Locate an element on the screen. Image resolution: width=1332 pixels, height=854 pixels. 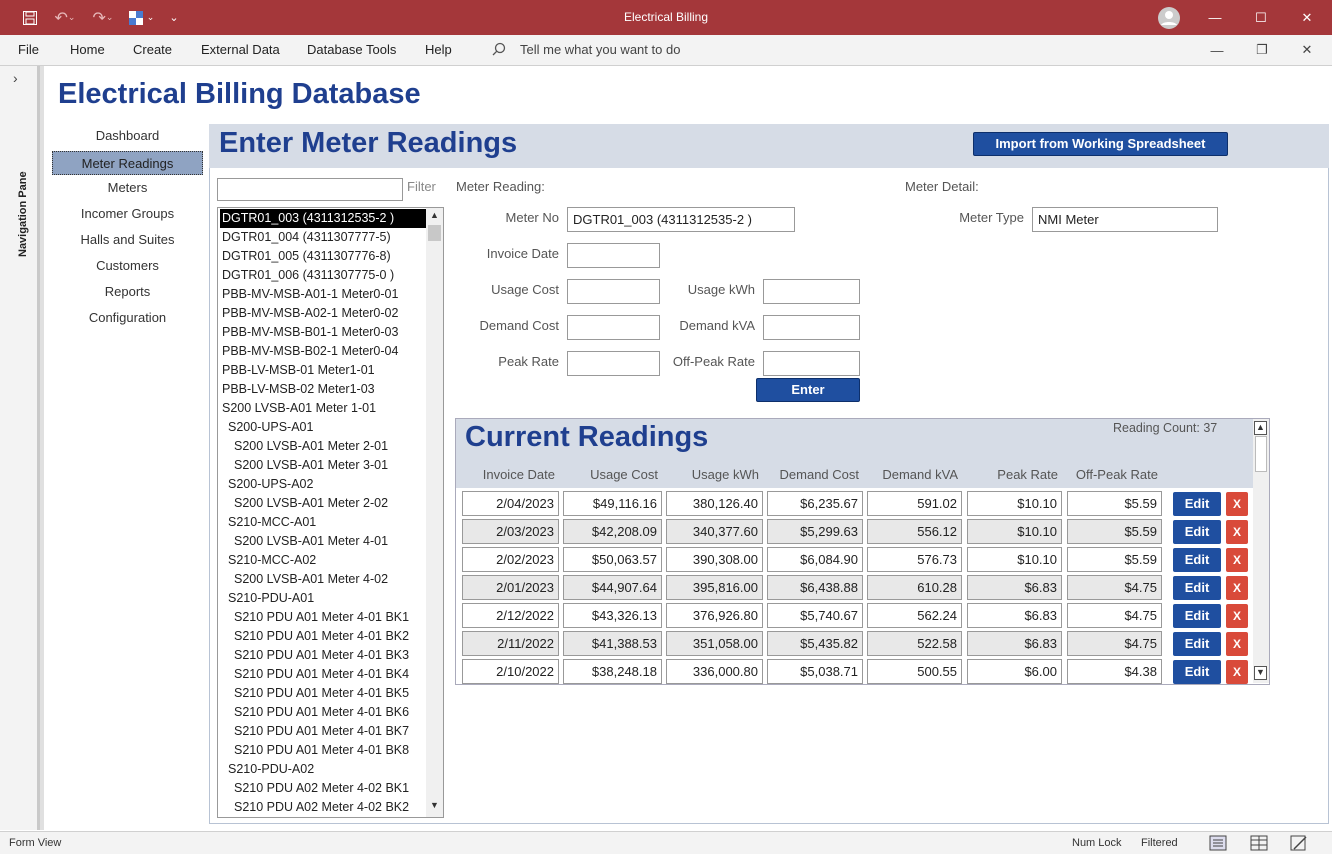
form-view-button-icon is located at coordinates (1218, 844).